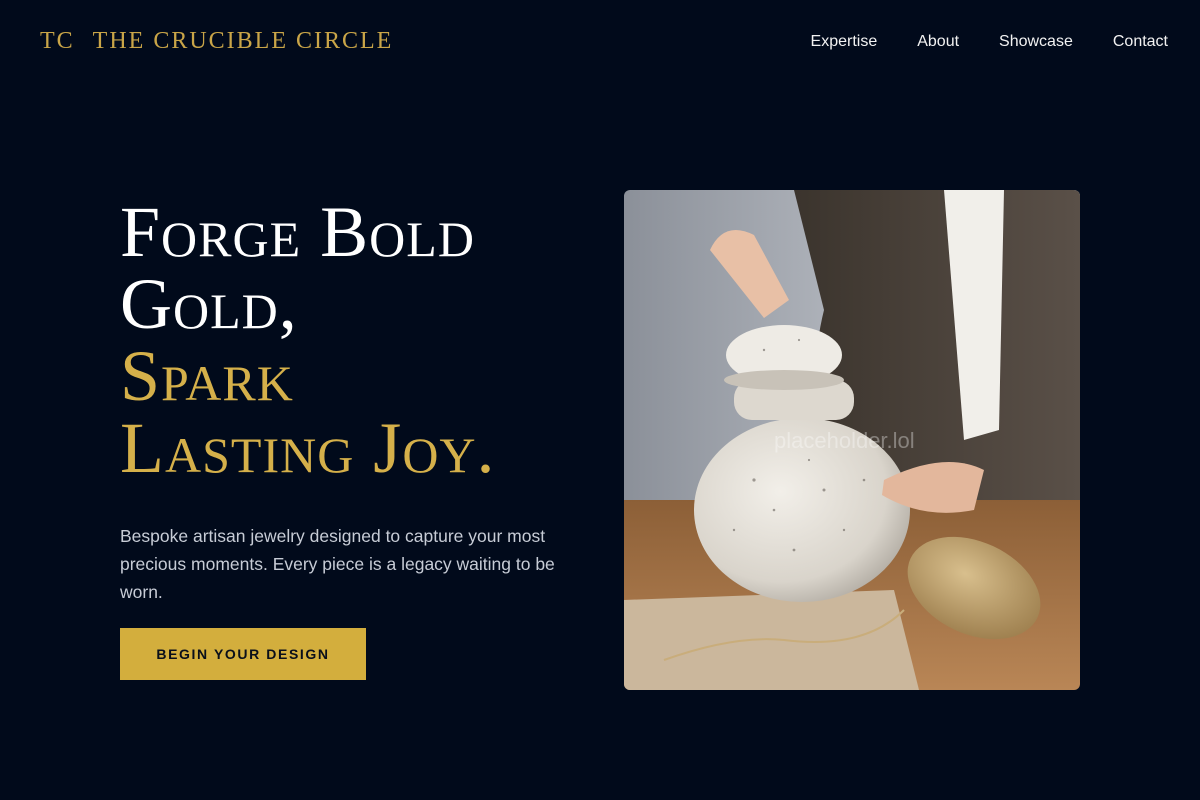 Image resolution: width=1200 pixels, height=800 pixels. I want to click on nav-item-expertise: Expertise, so click(844, 42).